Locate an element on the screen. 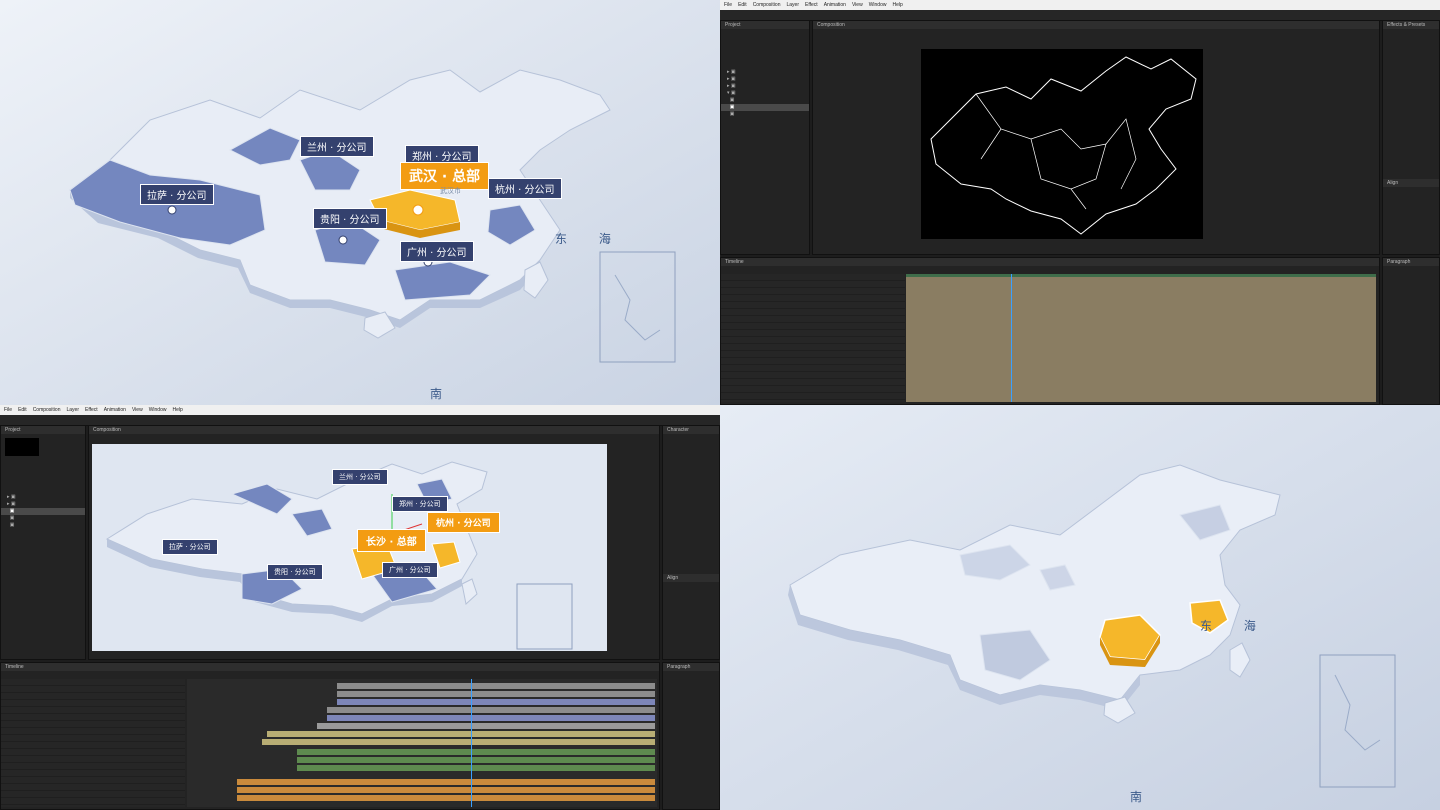 The height and width of the screenshot is (810, 1440). character-panel-title: Character is located at coordinates (691, 430).